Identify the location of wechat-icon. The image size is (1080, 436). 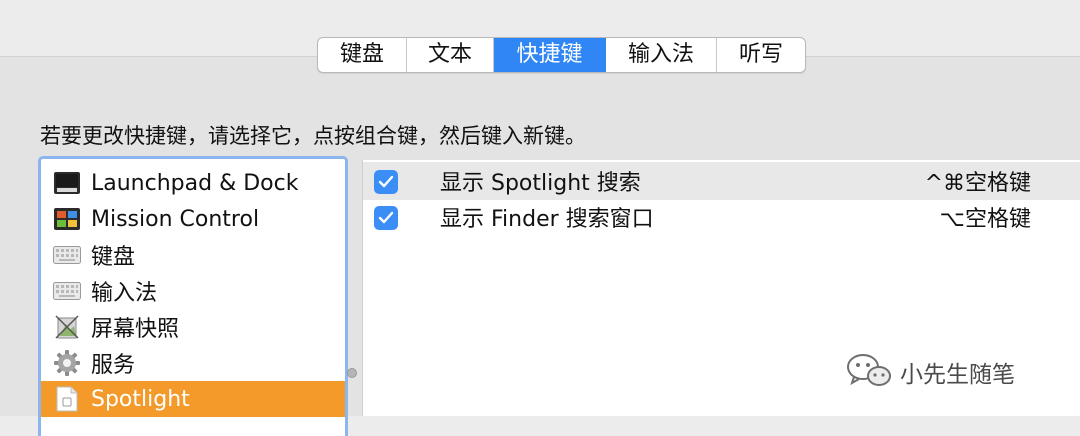
(869, 372).